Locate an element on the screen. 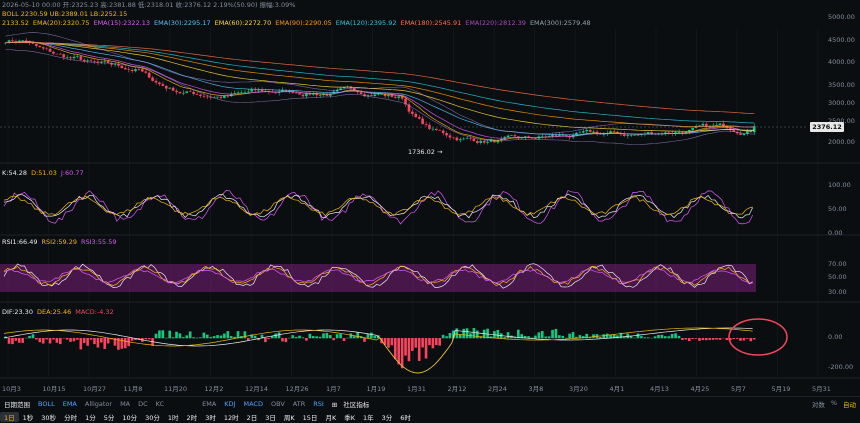 The width and height of the screenshot is (860, 423). indicator-alligator: Alligator is located at coordinates (98, 404).